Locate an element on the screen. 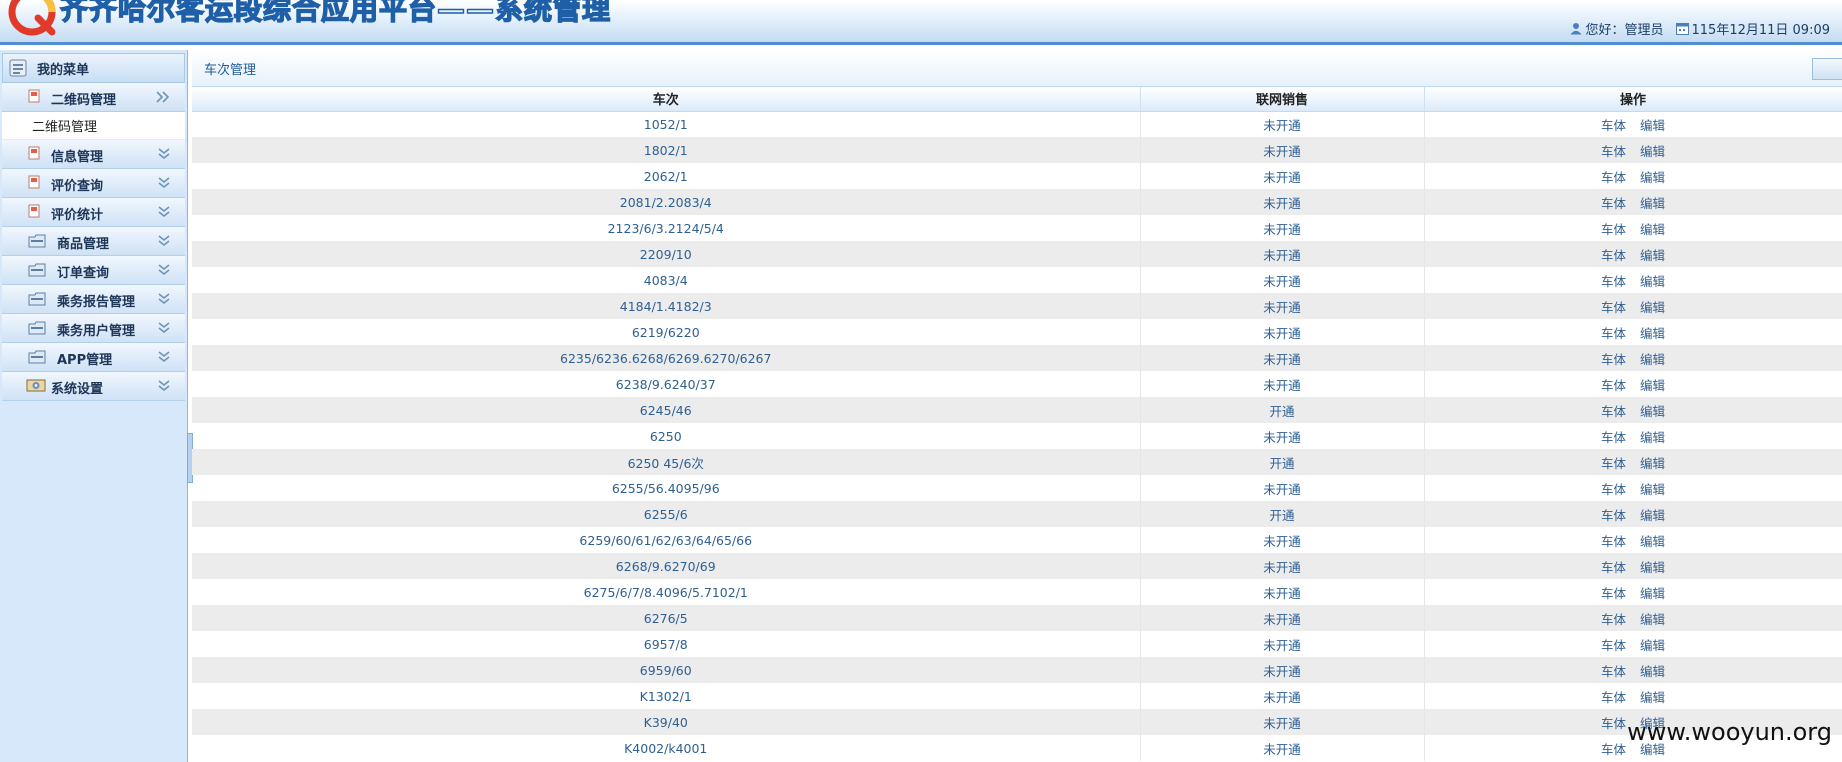 The height and width of the screenshot is (762, 1842). sidebar-item-settings: 系统设置 is located at coordinates (93, 386).